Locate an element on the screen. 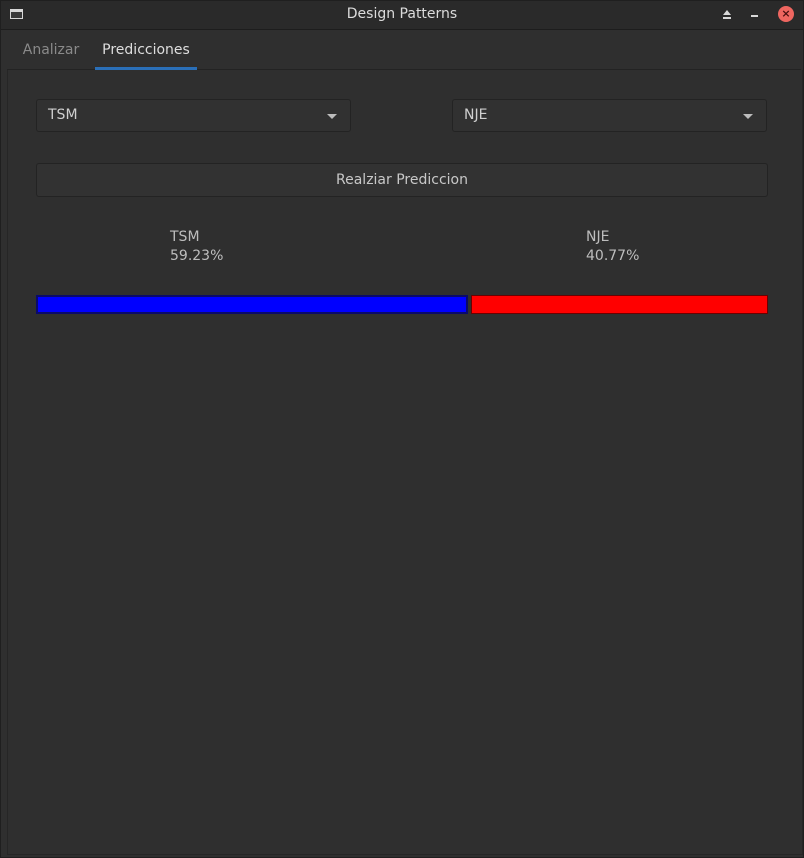 This screenshot has width=804, height=858. team-a-probability-segment is located at coordinates (252, 304).